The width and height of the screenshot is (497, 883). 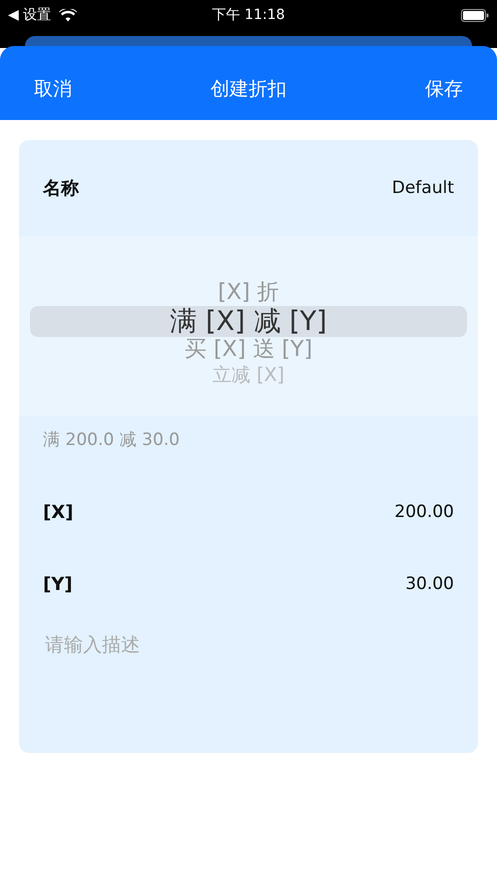 I want to click on field-value: 200.00, so click(x=424, y=512).